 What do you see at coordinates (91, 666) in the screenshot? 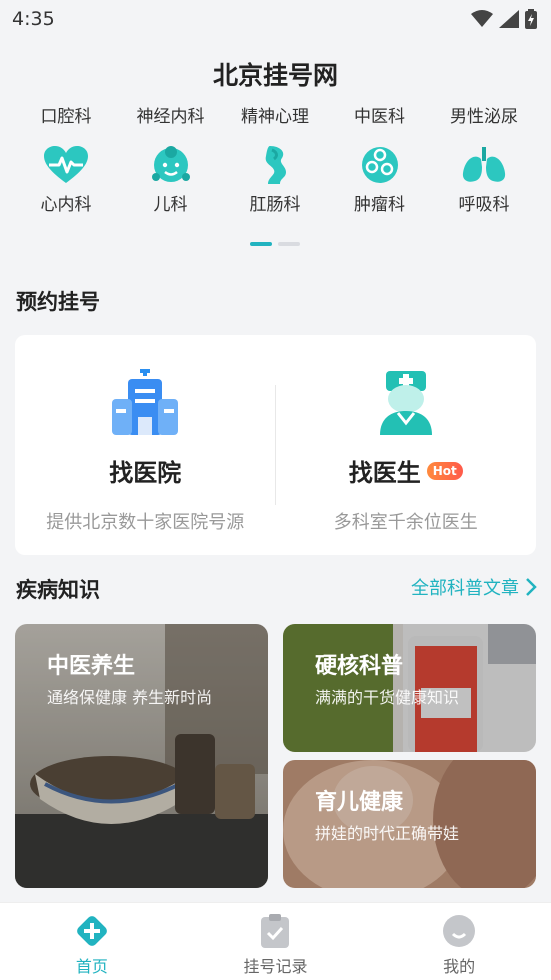
I see `tile-title: 中医养生` at bounding box center [91, 666].